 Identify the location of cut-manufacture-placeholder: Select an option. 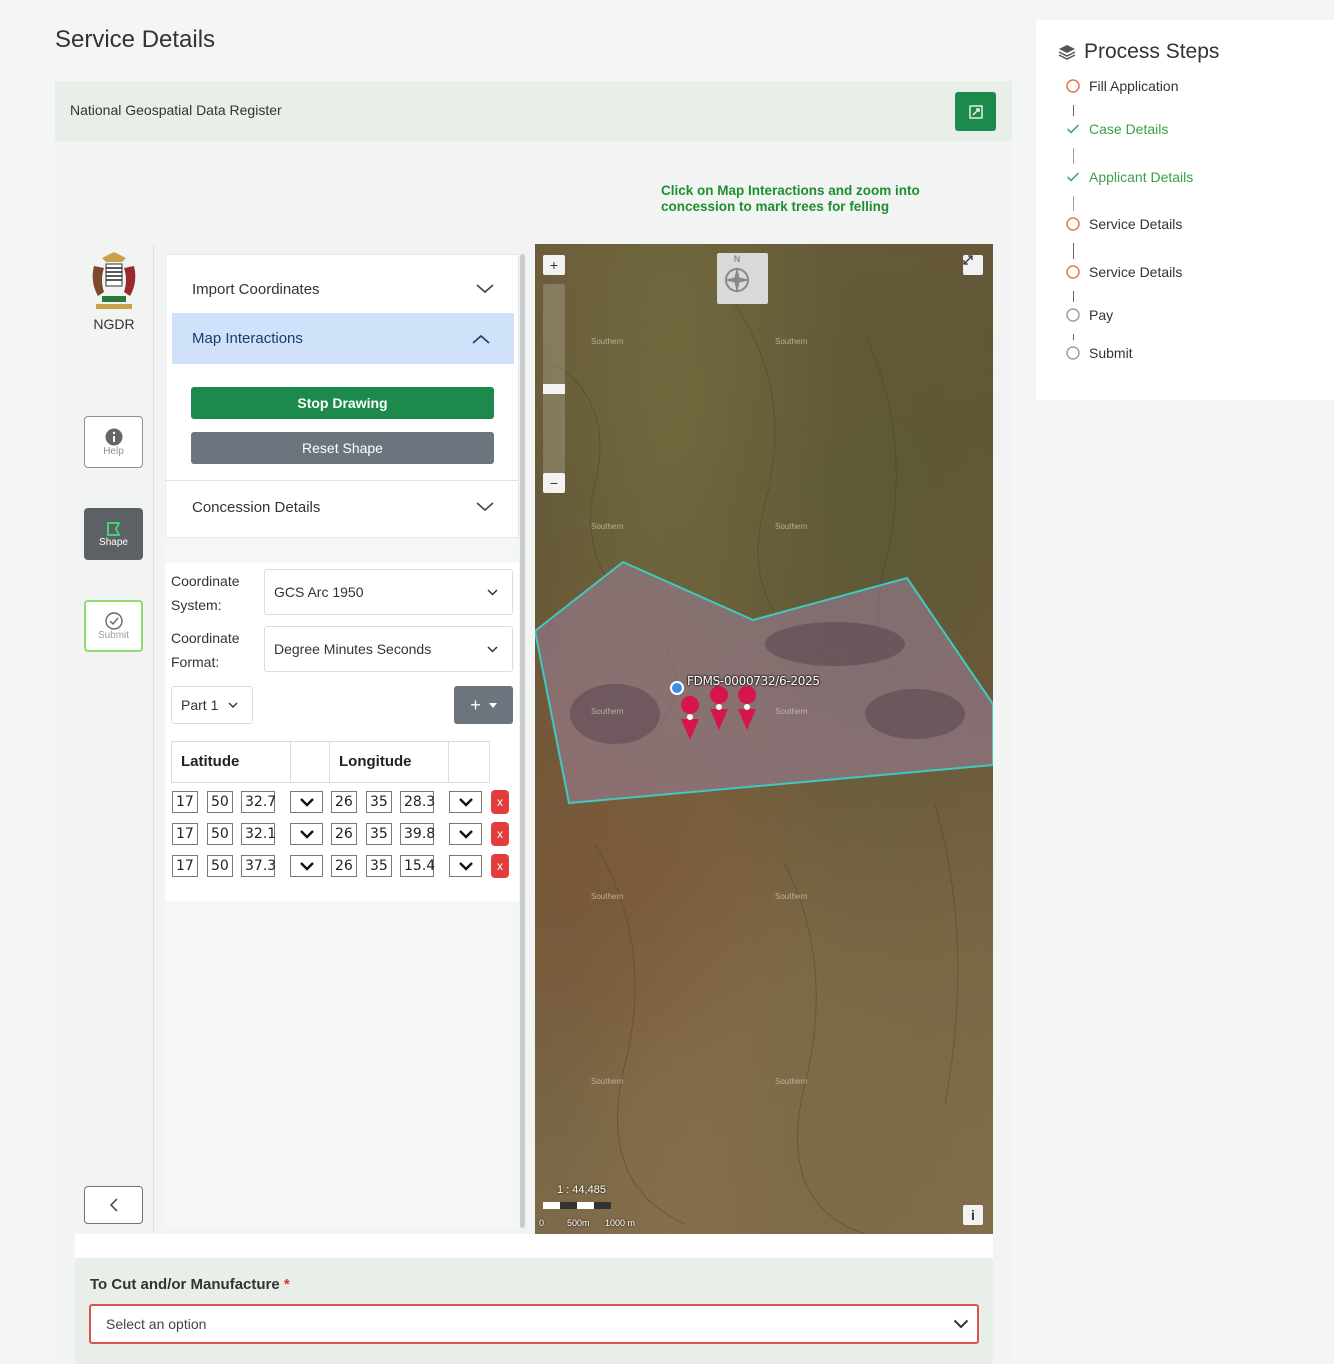
(156, 1324).